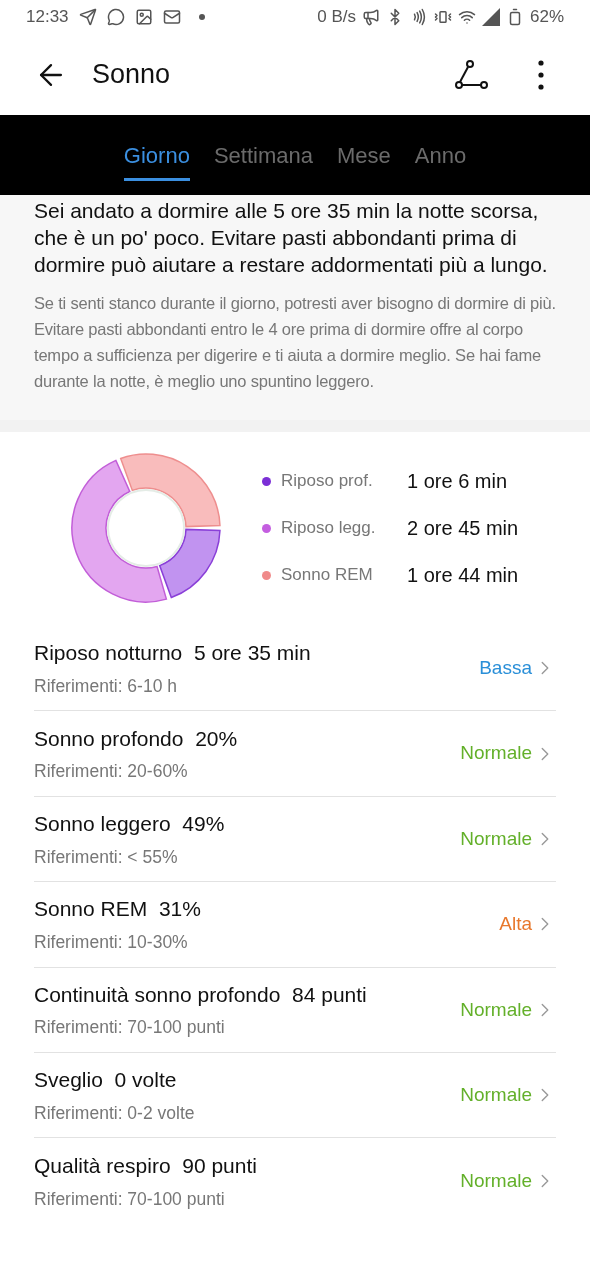  What do you see at coordinates (457, 481) in the screenshot?
I see `legend-value: 1 ore 6 min` at bounding box center [457, 481].